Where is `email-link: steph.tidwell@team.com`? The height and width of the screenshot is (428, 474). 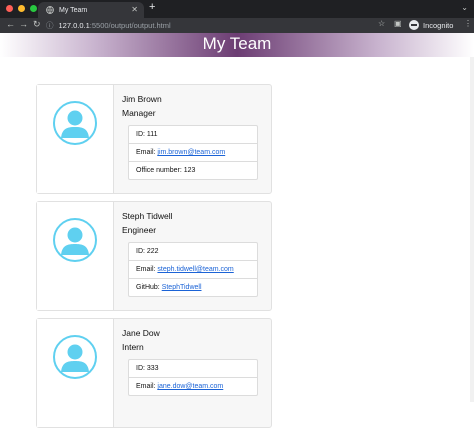
email-link: steph.tidwell@team.com is located at coordinates (195, 269).